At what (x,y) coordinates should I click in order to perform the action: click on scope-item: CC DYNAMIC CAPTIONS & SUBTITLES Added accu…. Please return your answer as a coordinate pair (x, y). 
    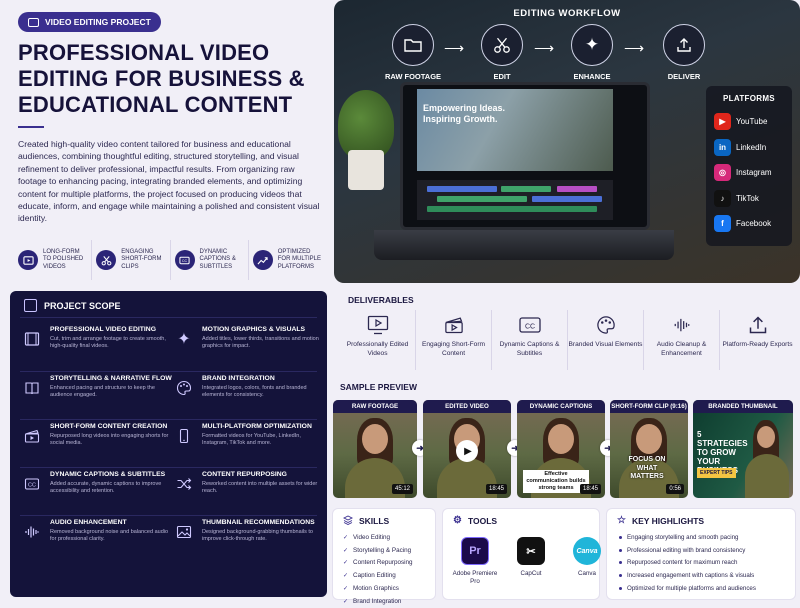
    Looking at the image, I should click on (97, 494).